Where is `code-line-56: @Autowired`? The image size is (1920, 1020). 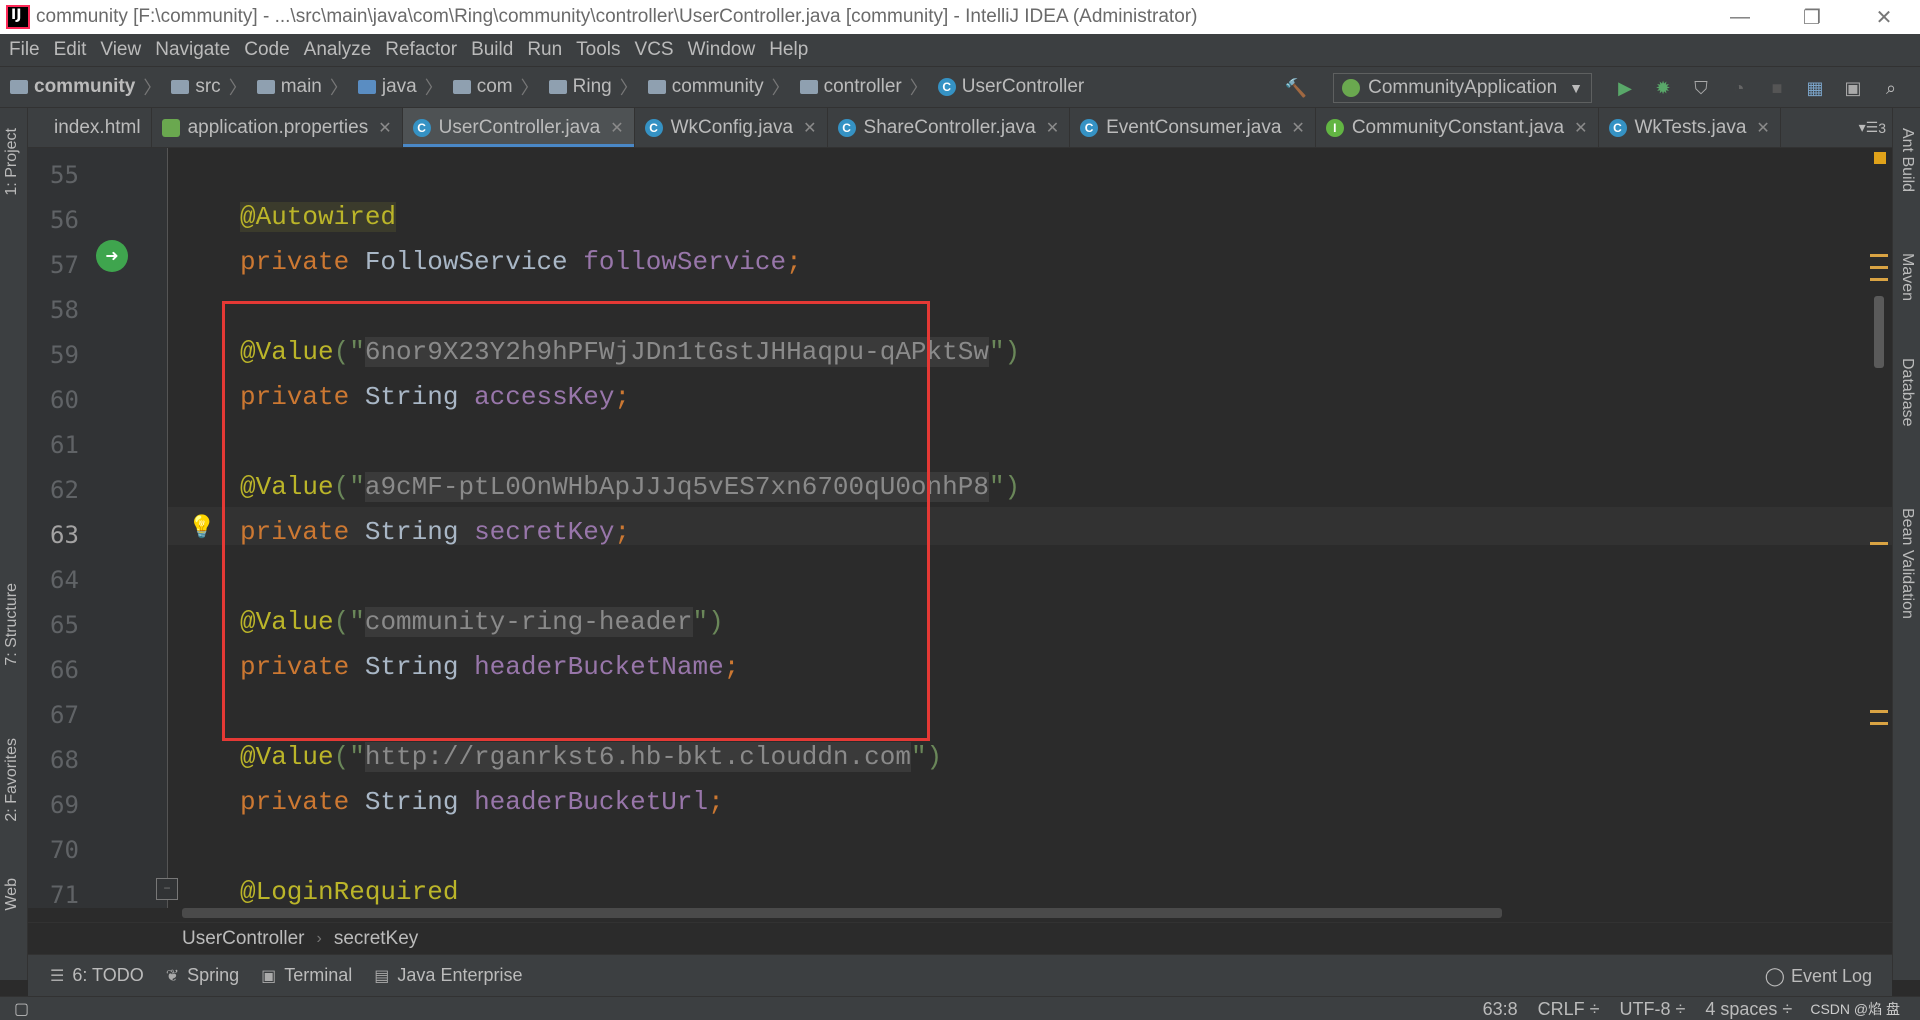 code-line-56: @Autowired is located at coordinates (318, 217).